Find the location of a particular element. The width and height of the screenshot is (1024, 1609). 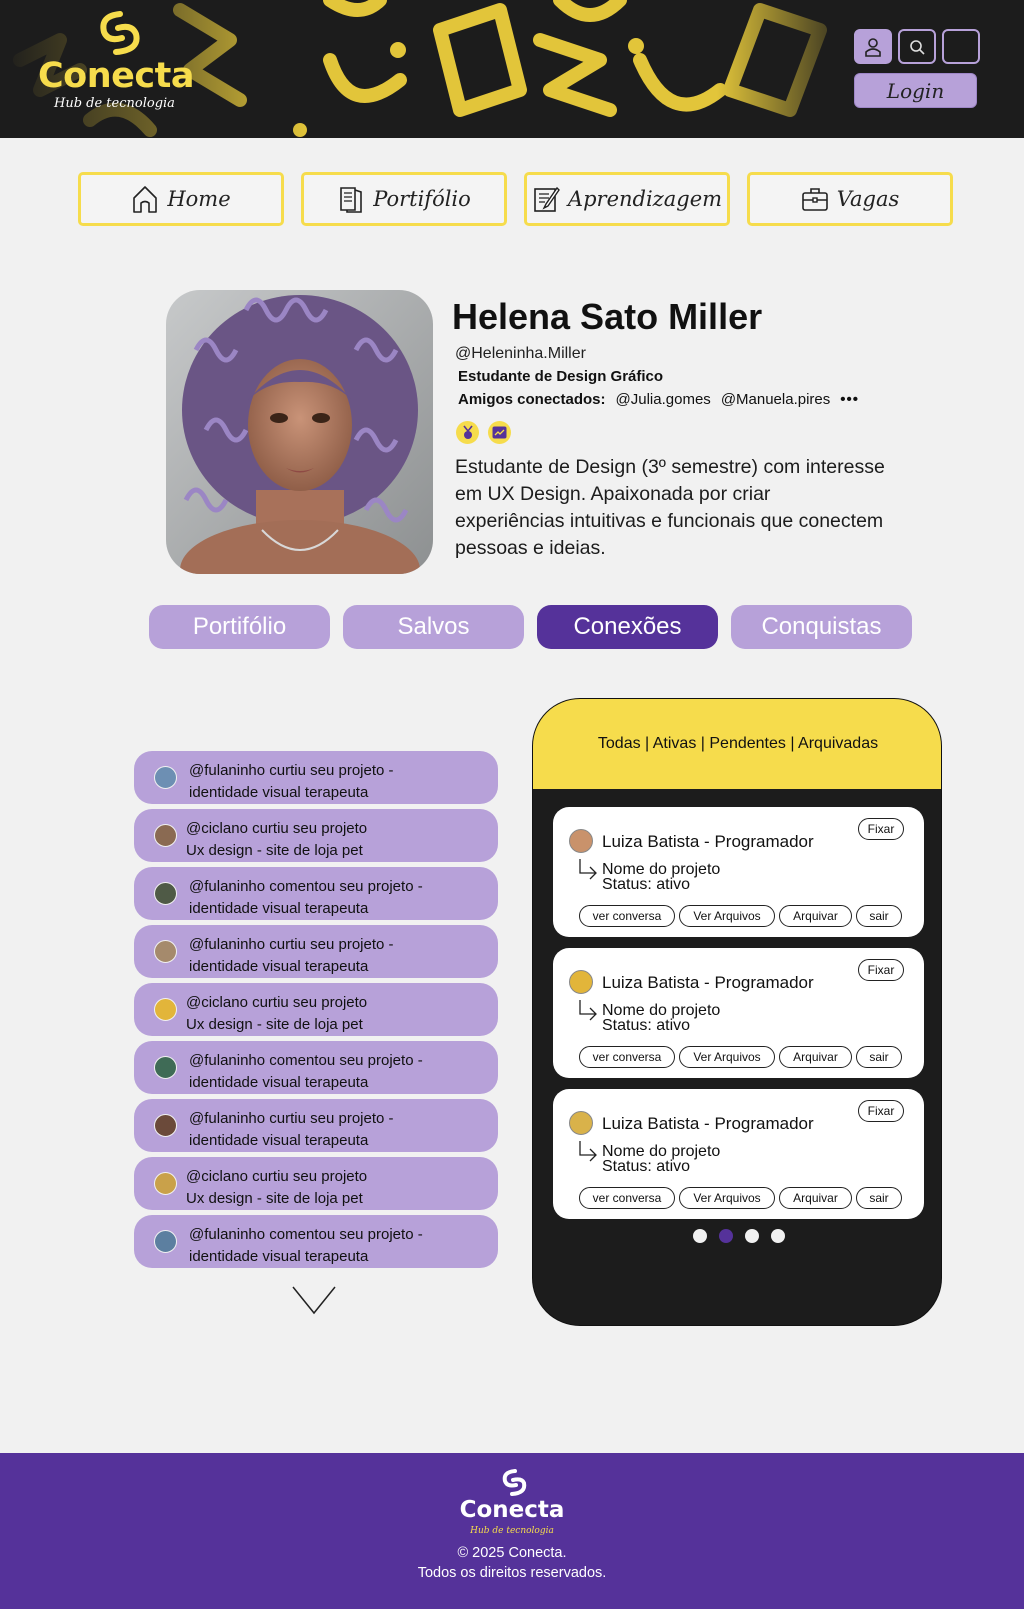

search-button is located at coordinates (917, 46).